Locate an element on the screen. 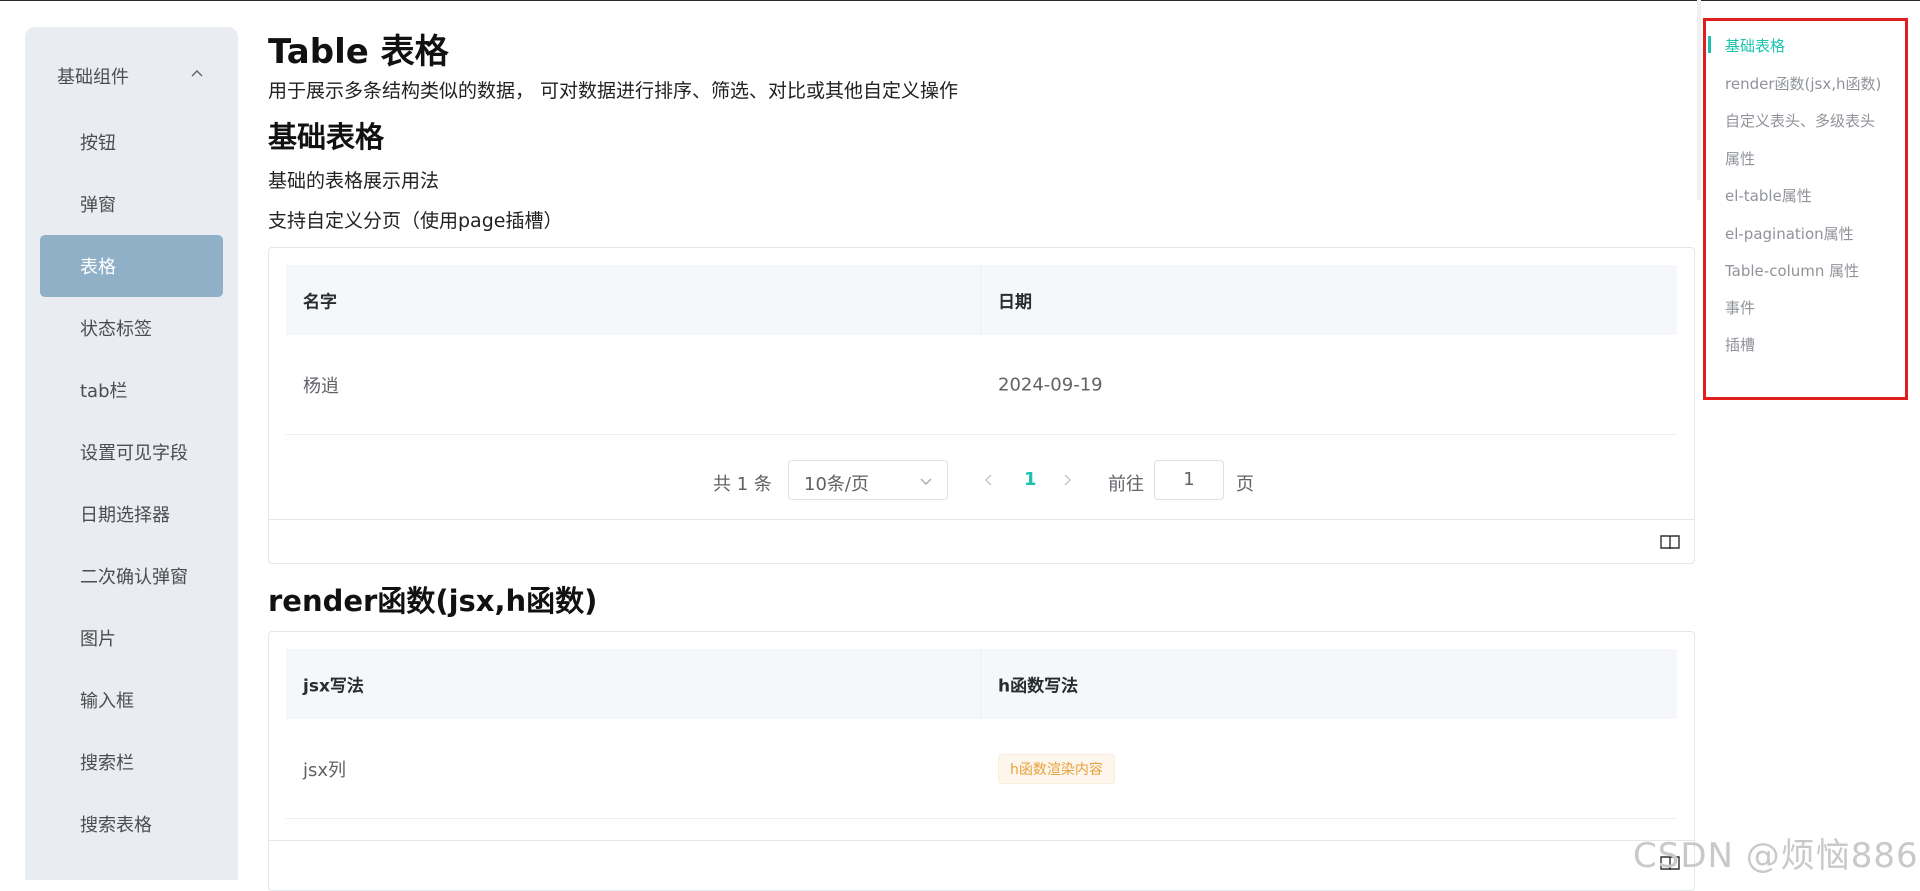  view-source-icon is located at coordinates (1670, 542).